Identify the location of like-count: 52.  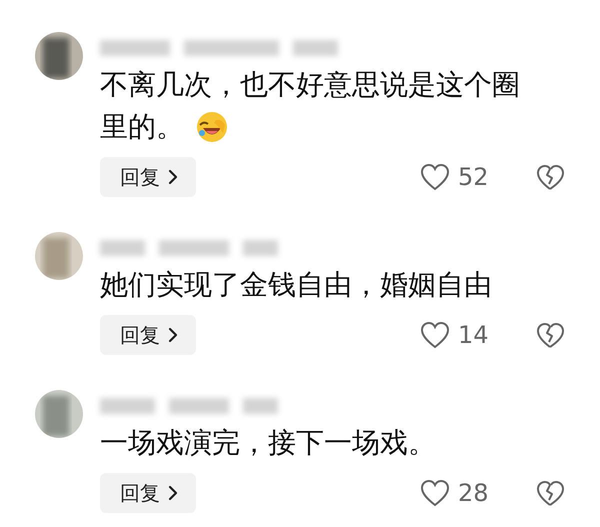
(474, 177).